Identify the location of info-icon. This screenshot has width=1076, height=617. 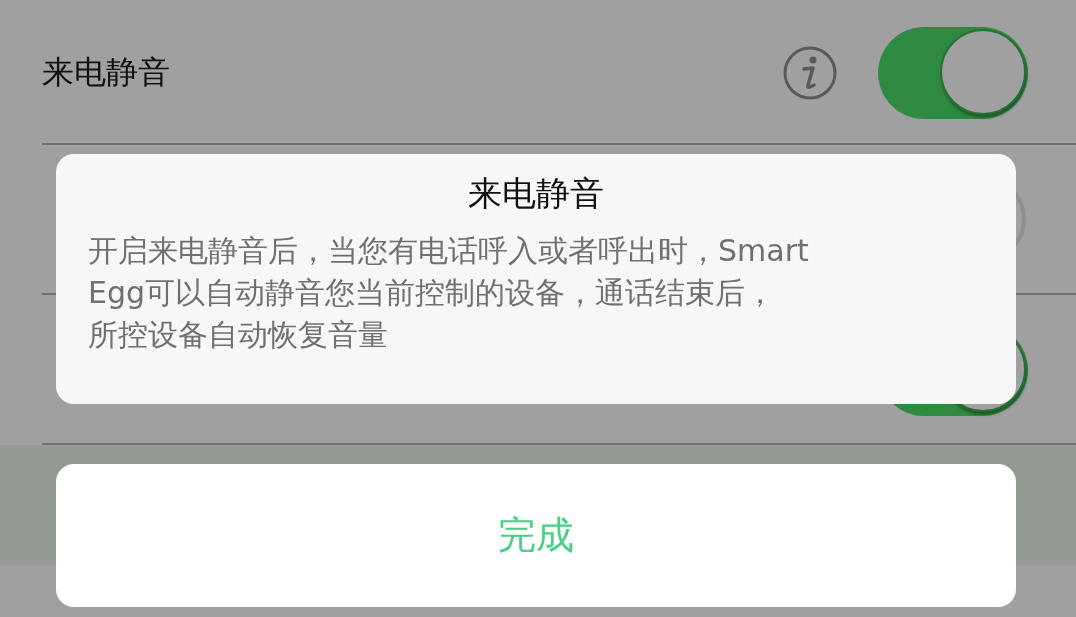
(810, 72).